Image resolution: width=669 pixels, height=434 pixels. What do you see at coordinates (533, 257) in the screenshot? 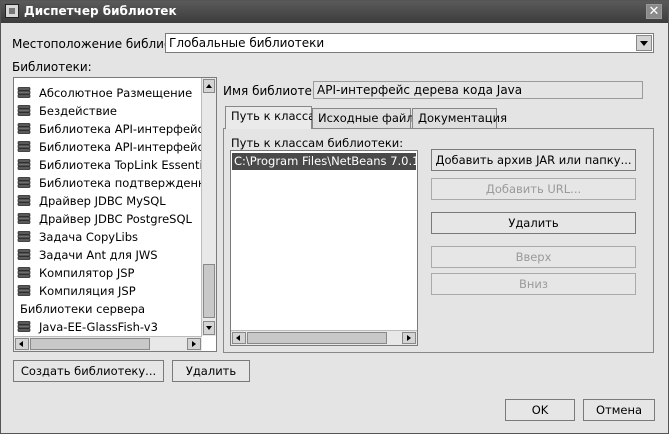
I see `move-up-button: Вверх` at bounding box center [533, 257].